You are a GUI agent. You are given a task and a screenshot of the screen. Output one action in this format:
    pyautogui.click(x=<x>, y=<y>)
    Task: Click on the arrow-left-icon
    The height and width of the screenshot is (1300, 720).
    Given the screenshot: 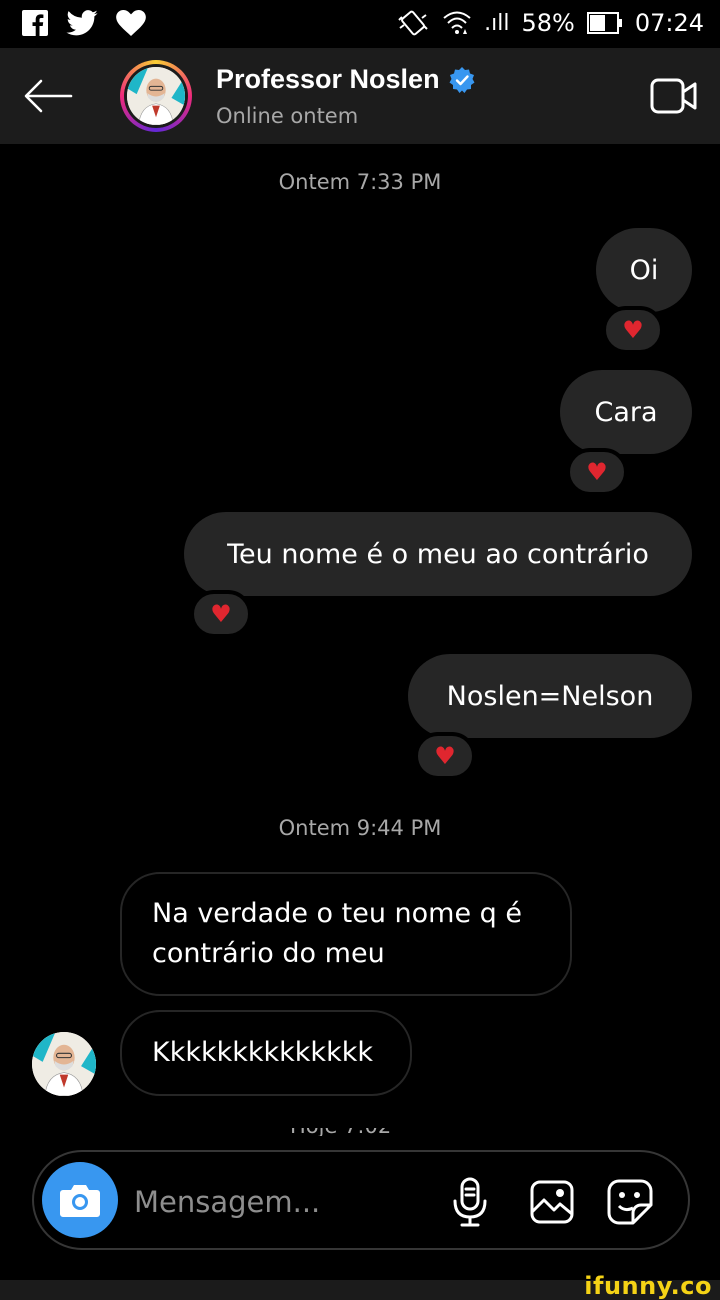 What is the action you would take?
    pyautogui.click(x=48, y=96)
    